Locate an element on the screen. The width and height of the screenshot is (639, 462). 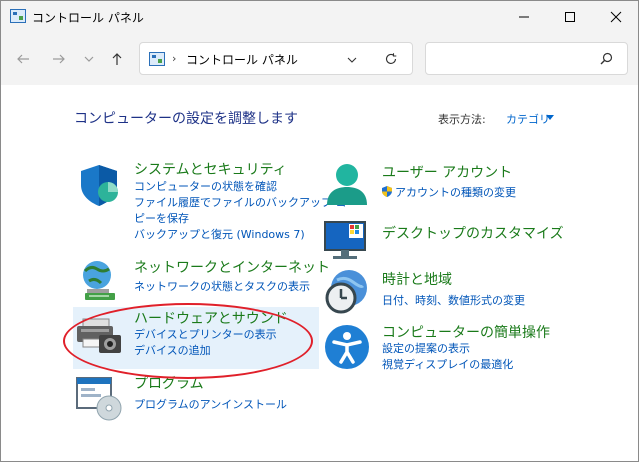
category-ease-of-access: コンピューターの簡単操作 設定の提案の表示 視覚ディスプレイの最適化 is located at coordinates (443, 349).